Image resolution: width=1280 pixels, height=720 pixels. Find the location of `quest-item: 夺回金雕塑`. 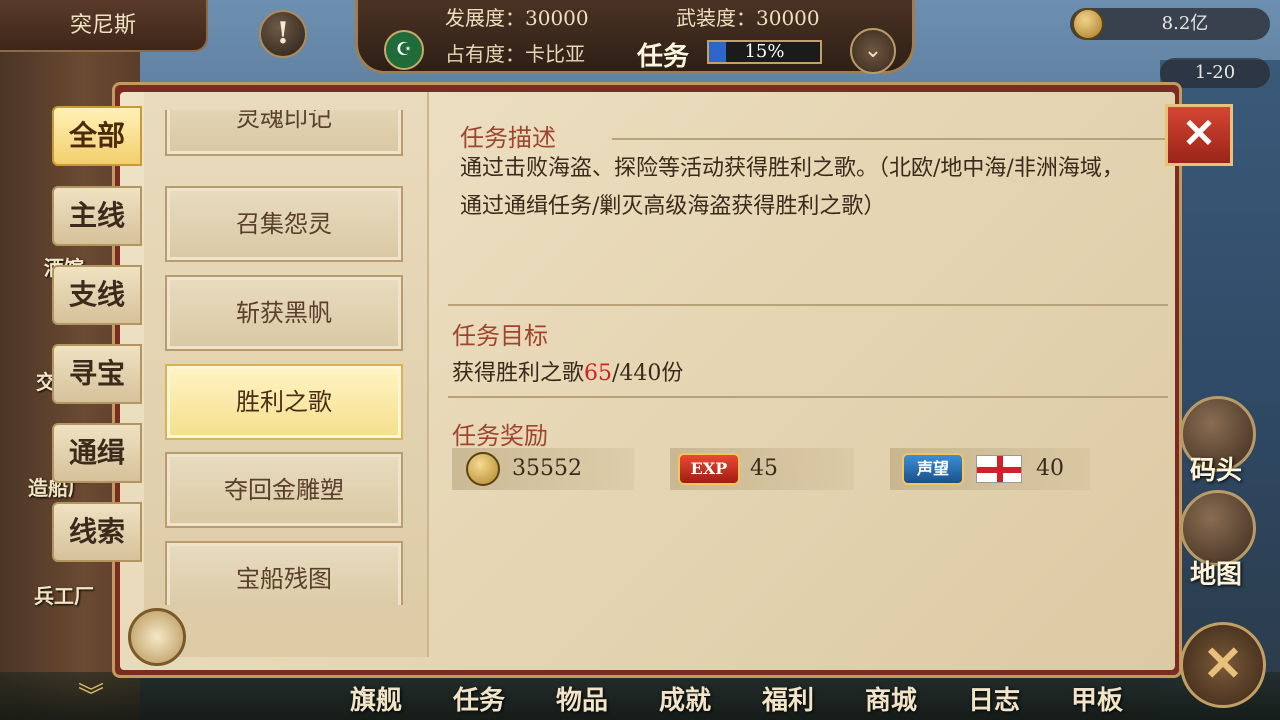

quest-item: 夺回金雕塑 is located at coordinates (284, 490).